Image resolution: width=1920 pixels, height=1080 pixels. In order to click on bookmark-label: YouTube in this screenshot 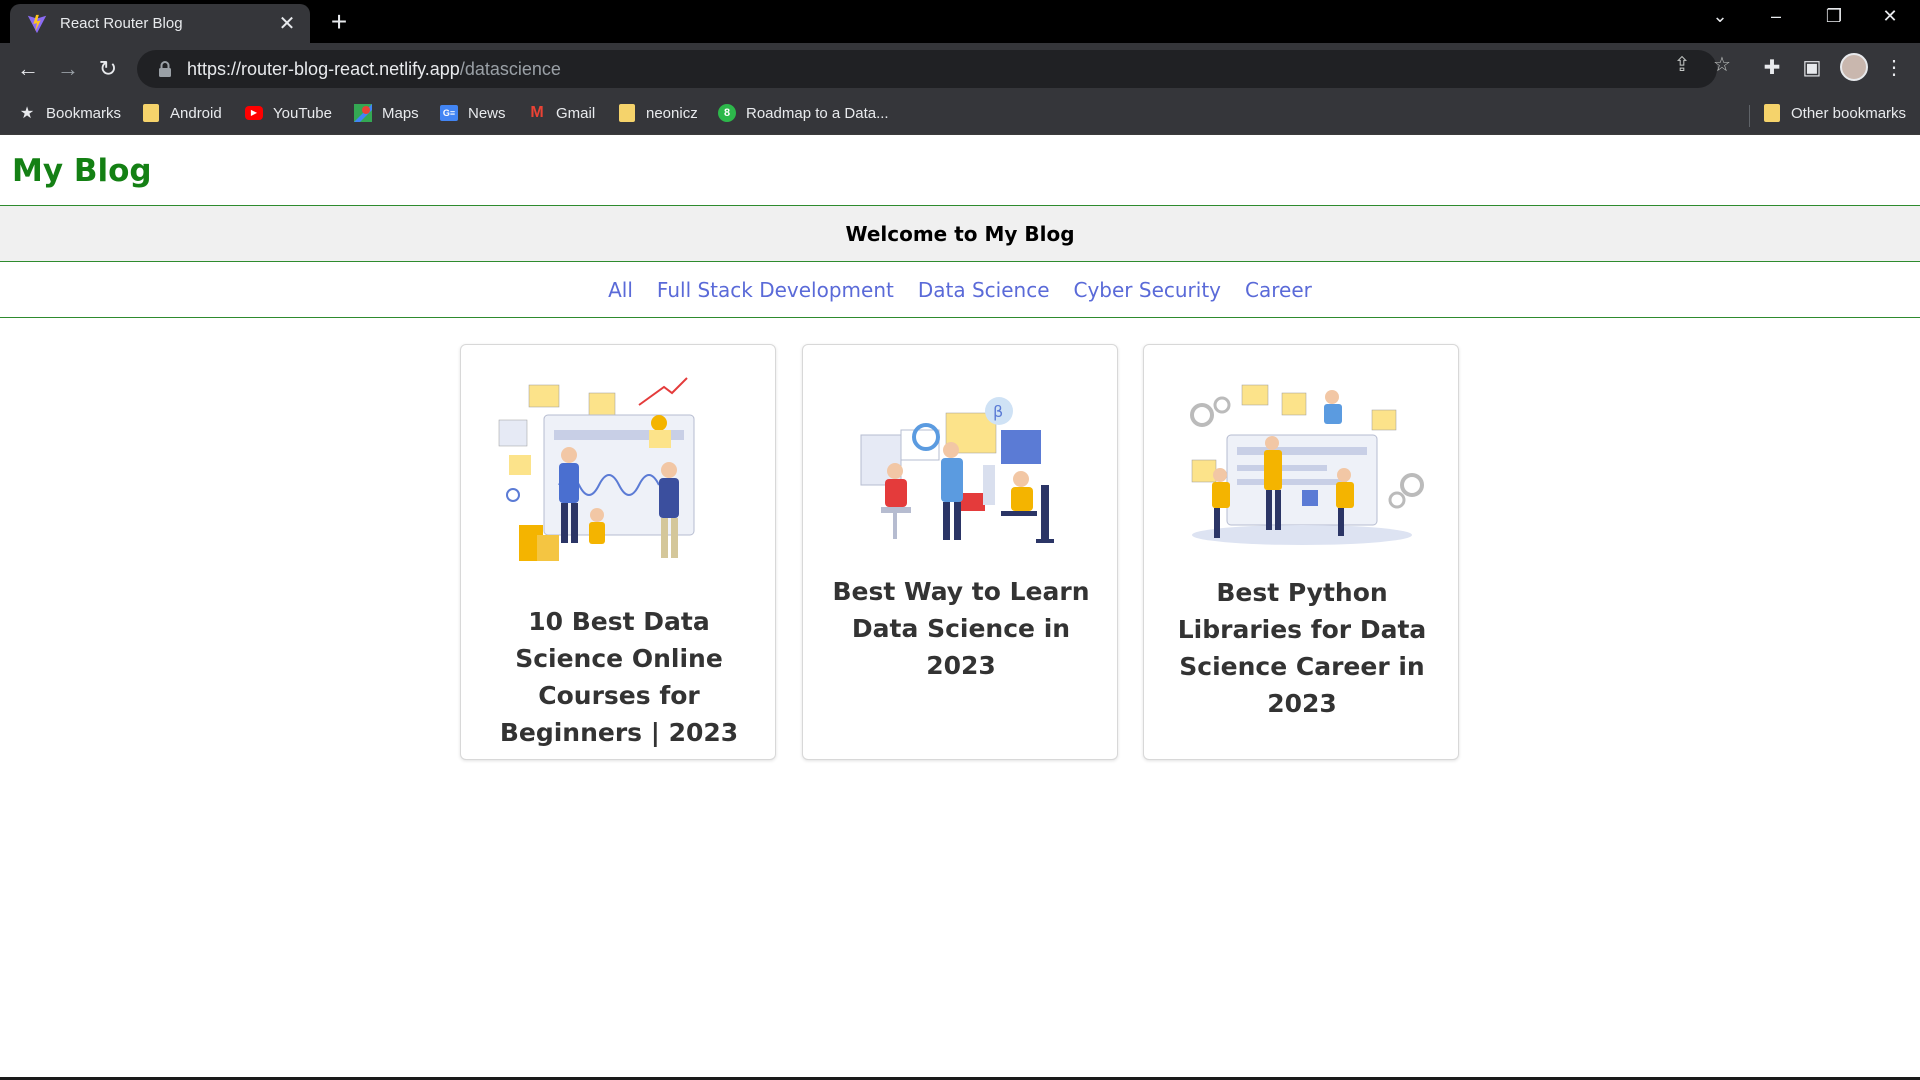, I will do `click(302, 113)`.